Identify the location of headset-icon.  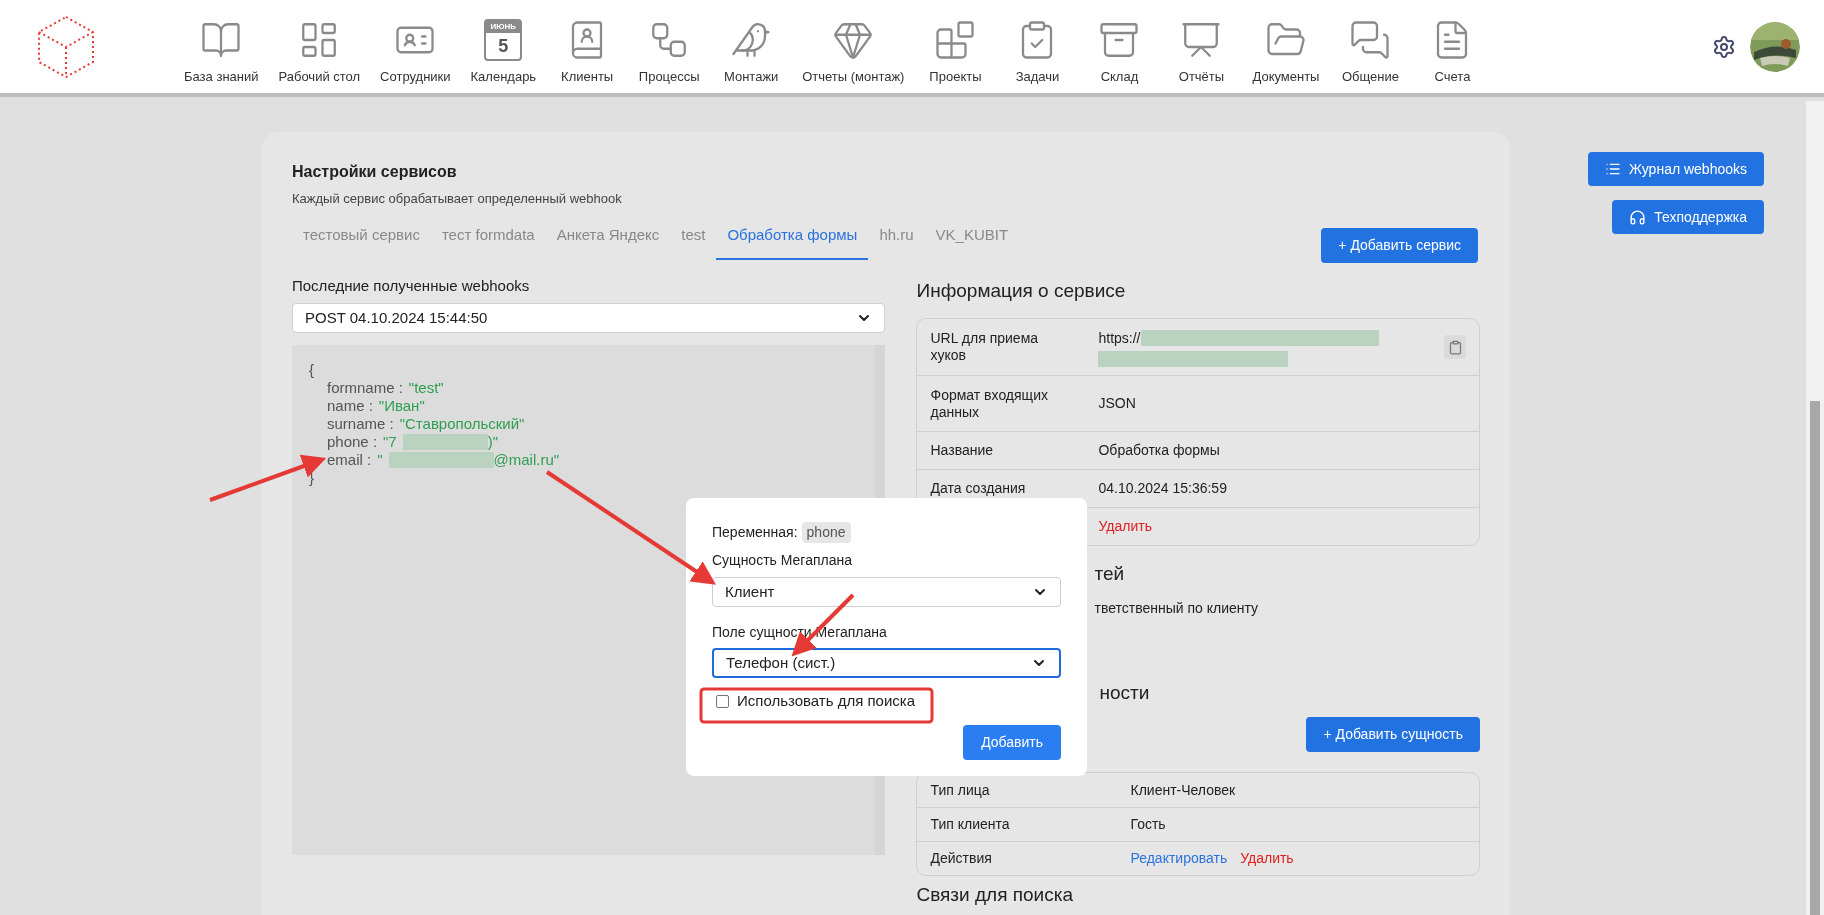
(1638, 217).